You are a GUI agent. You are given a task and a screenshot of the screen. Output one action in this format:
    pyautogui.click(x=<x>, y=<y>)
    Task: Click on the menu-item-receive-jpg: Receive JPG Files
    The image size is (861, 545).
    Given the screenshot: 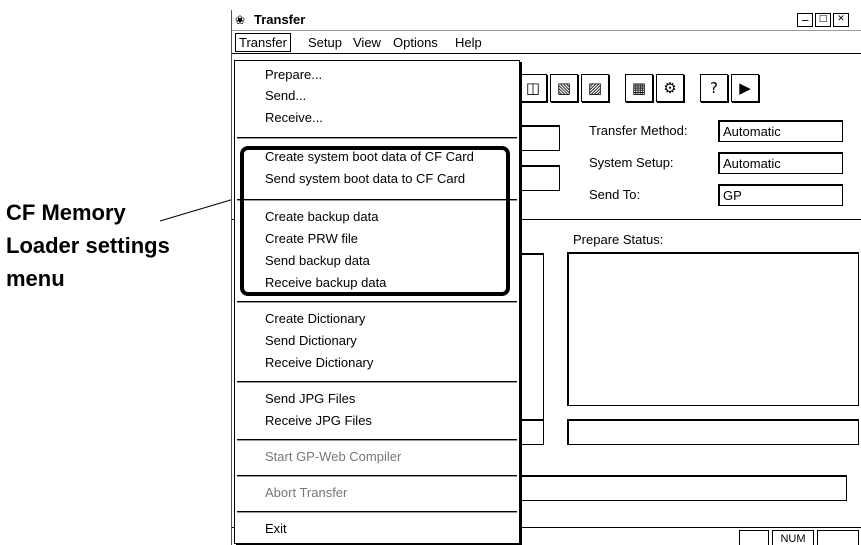 What is the action you would take?
    pyautogui.click(x=318, y=420)
    